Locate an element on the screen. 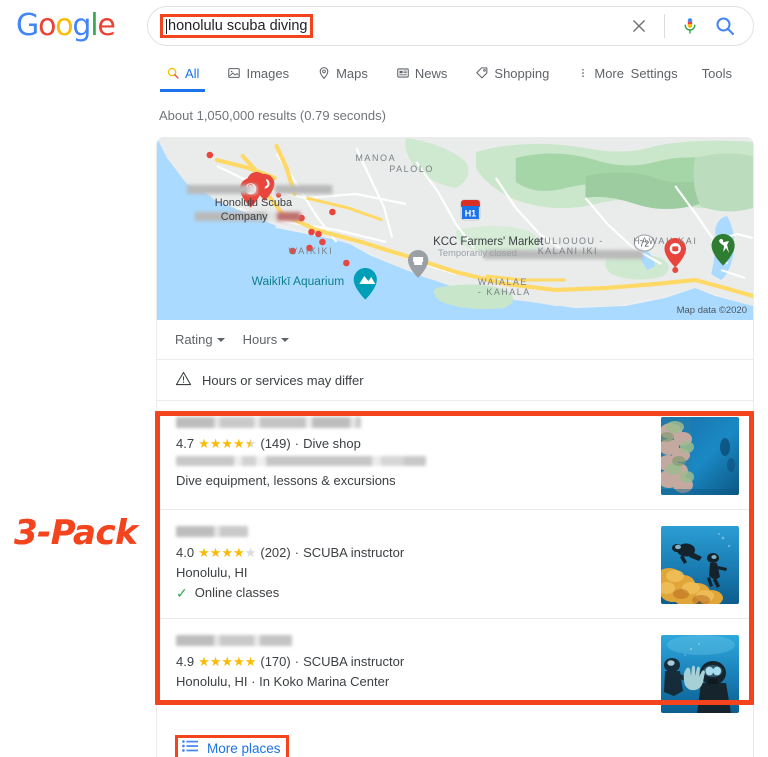 This screenshot has height=757, width=768. search-actions is located at coordinates (690, 26).